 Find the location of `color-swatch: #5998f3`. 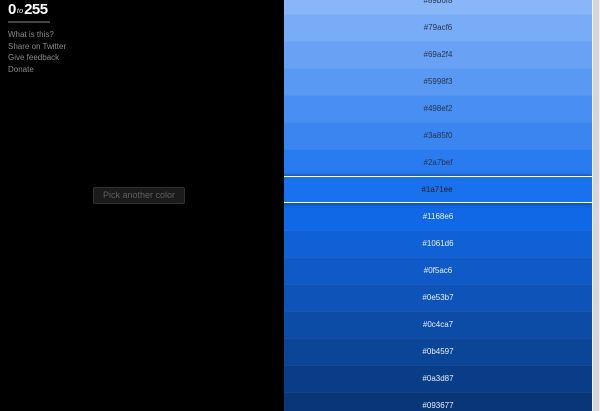

color-swatch: #5998f3 is located at coordinates (438, 81).